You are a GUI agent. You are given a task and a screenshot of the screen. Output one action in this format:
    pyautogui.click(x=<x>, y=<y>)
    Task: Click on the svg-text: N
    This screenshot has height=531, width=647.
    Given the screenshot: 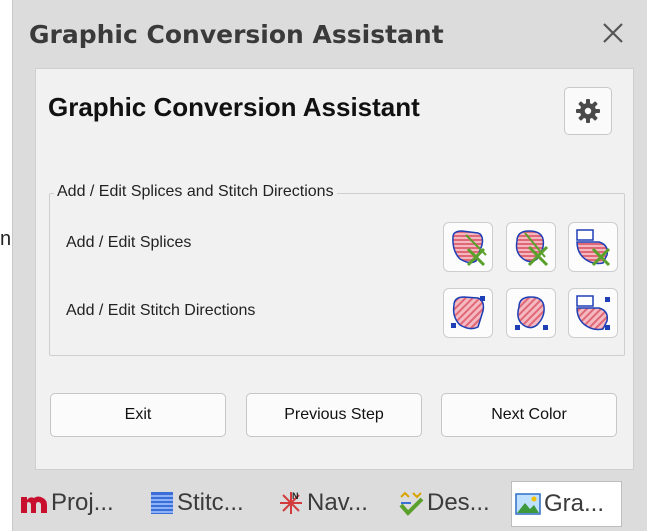 What is the action you would take?
    pyautogui.click(x=295, y=496)
    